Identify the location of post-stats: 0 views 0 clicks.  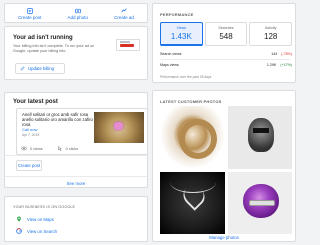
(49, 148).